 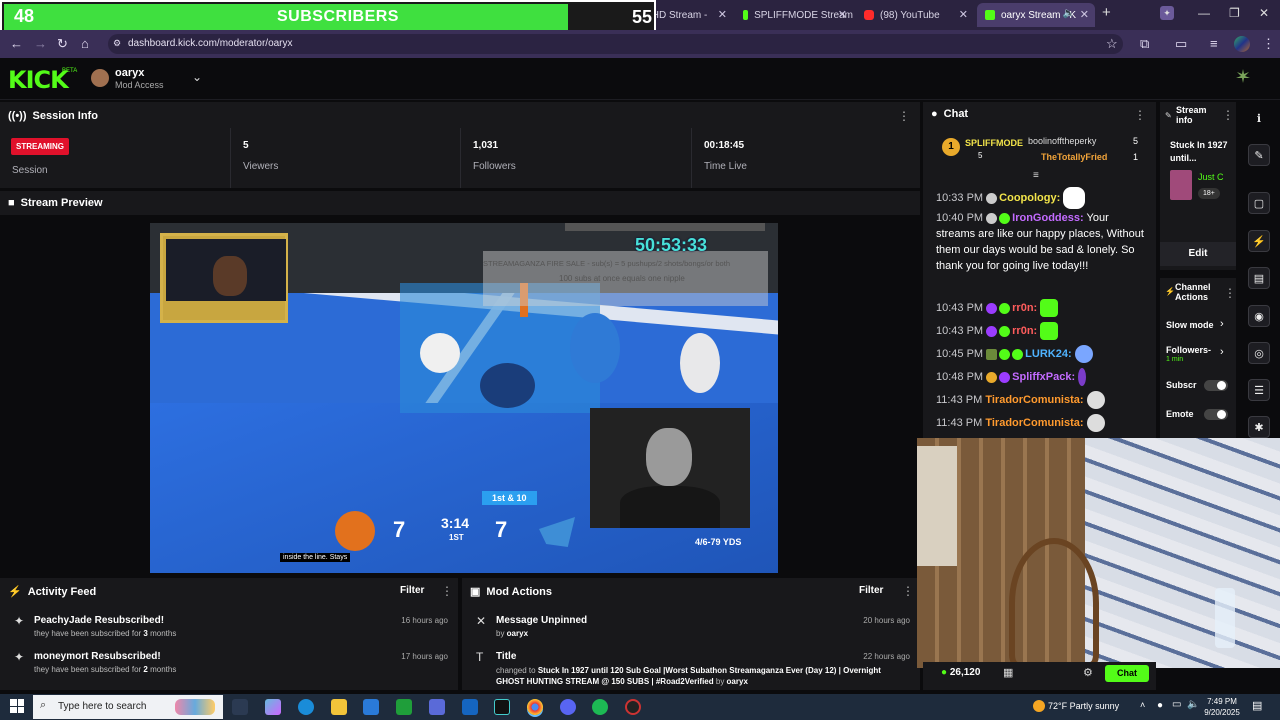 What do you see at coordinates (1074, 157) in the screenshot?
I see `gifter-name: TheTotallyFried` at bounding box center [1074, 157].